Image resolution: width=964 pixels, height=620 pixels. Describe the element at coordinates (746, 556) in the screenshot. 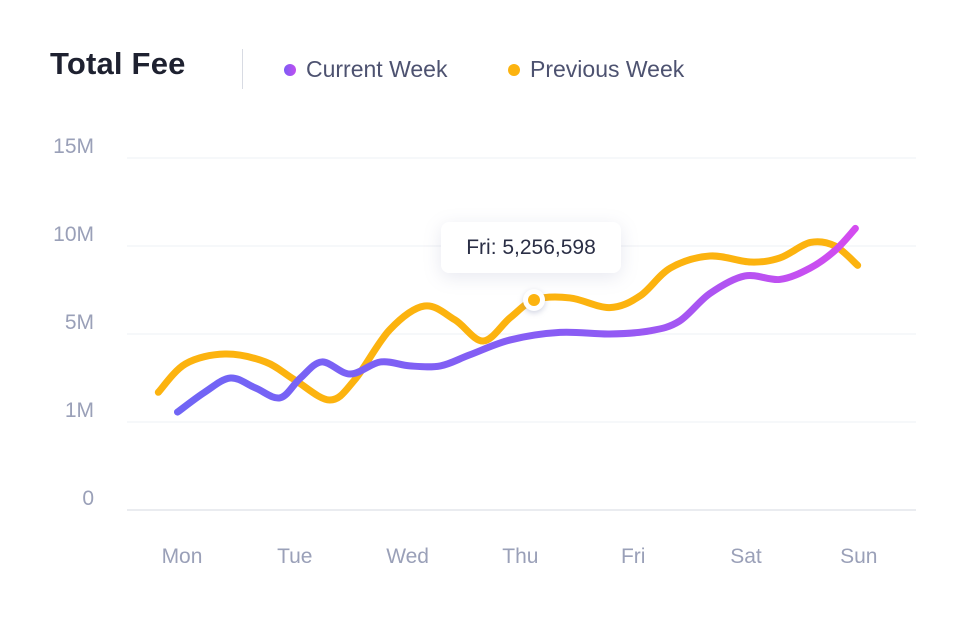

I see `x-tick-label: Sat` at that location.